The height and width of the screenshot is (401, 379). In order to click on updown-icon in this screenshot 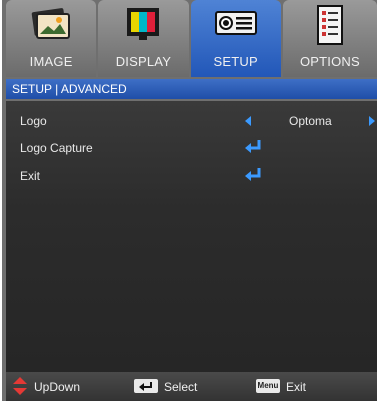, I will do `click(20, 387)`.